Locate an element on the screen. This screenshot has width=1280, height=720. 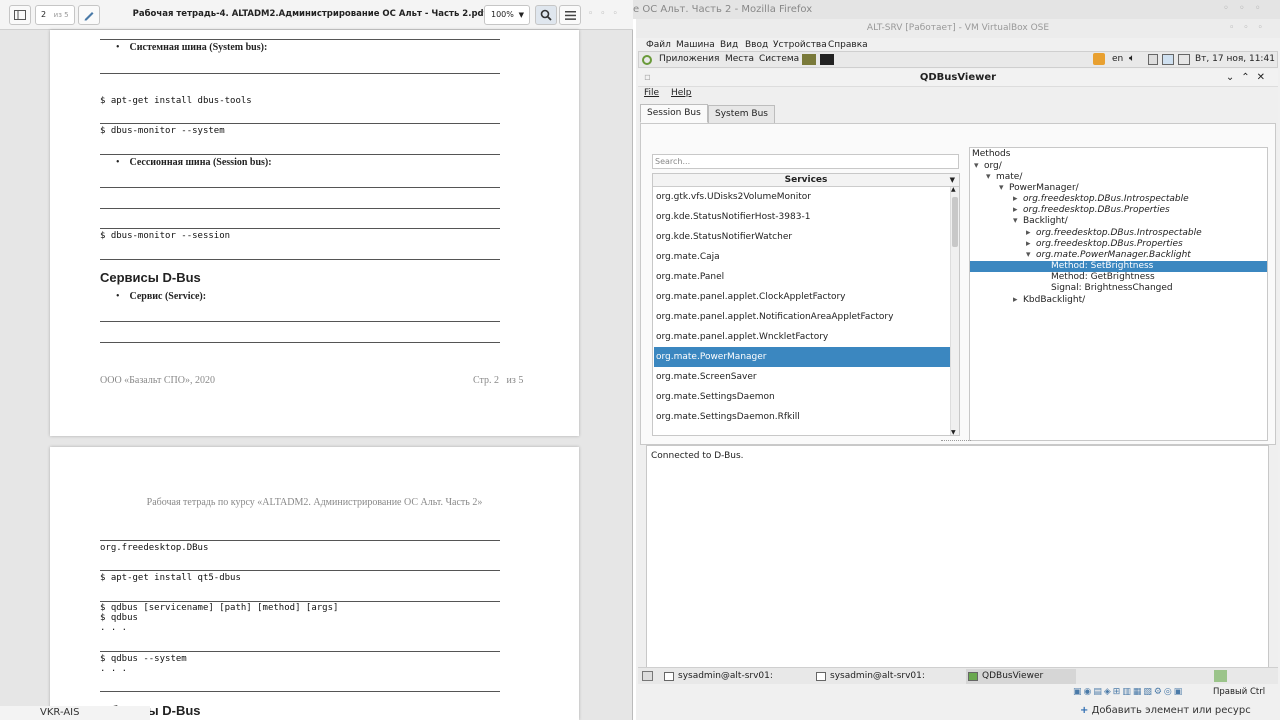
menu-system: Система is located at coordinates (779, 59).